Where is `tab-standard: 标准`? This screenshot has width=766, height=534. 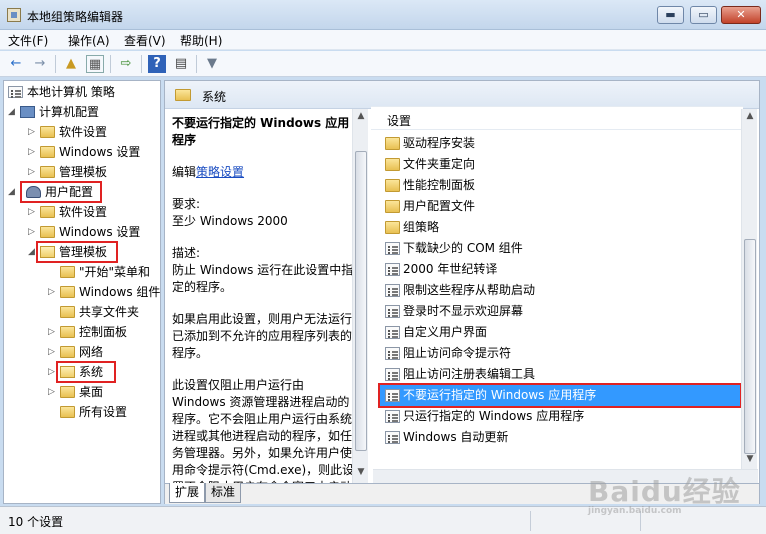 tab-standard: 标准 is located at coordinates (223, 493).